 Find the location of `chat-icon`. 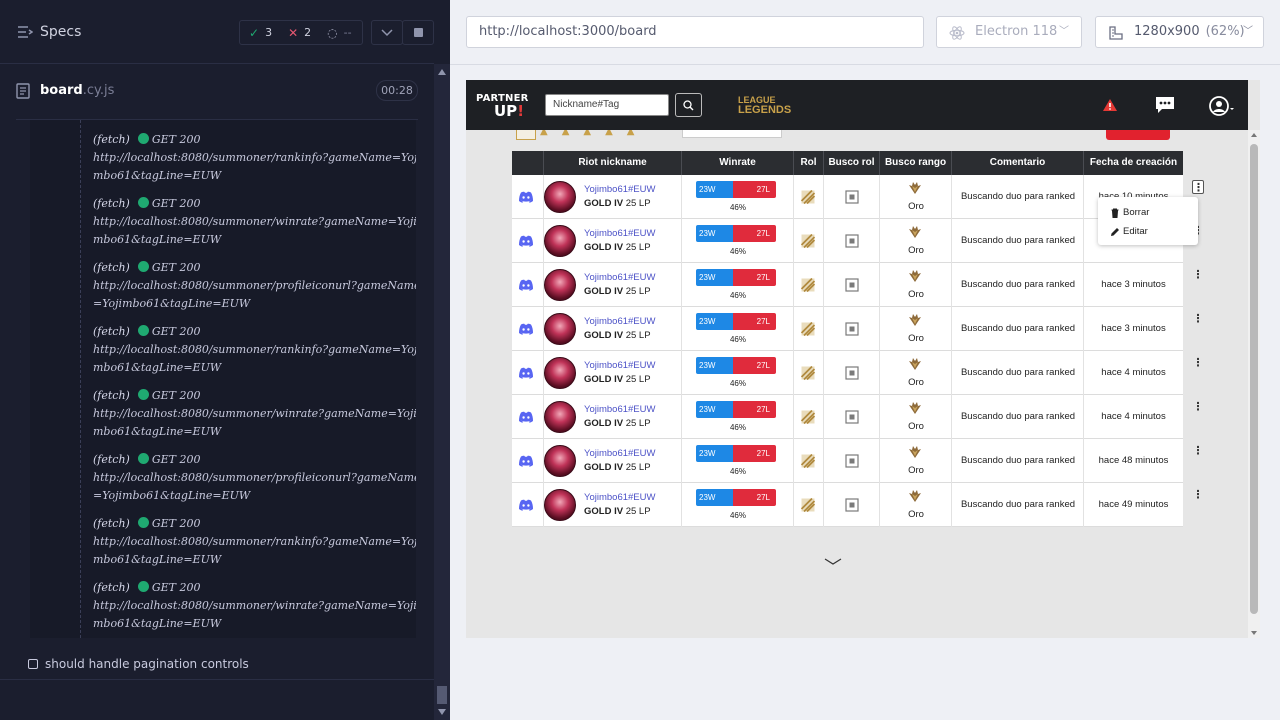

chat-icon is located at coordinates (1165, 105).